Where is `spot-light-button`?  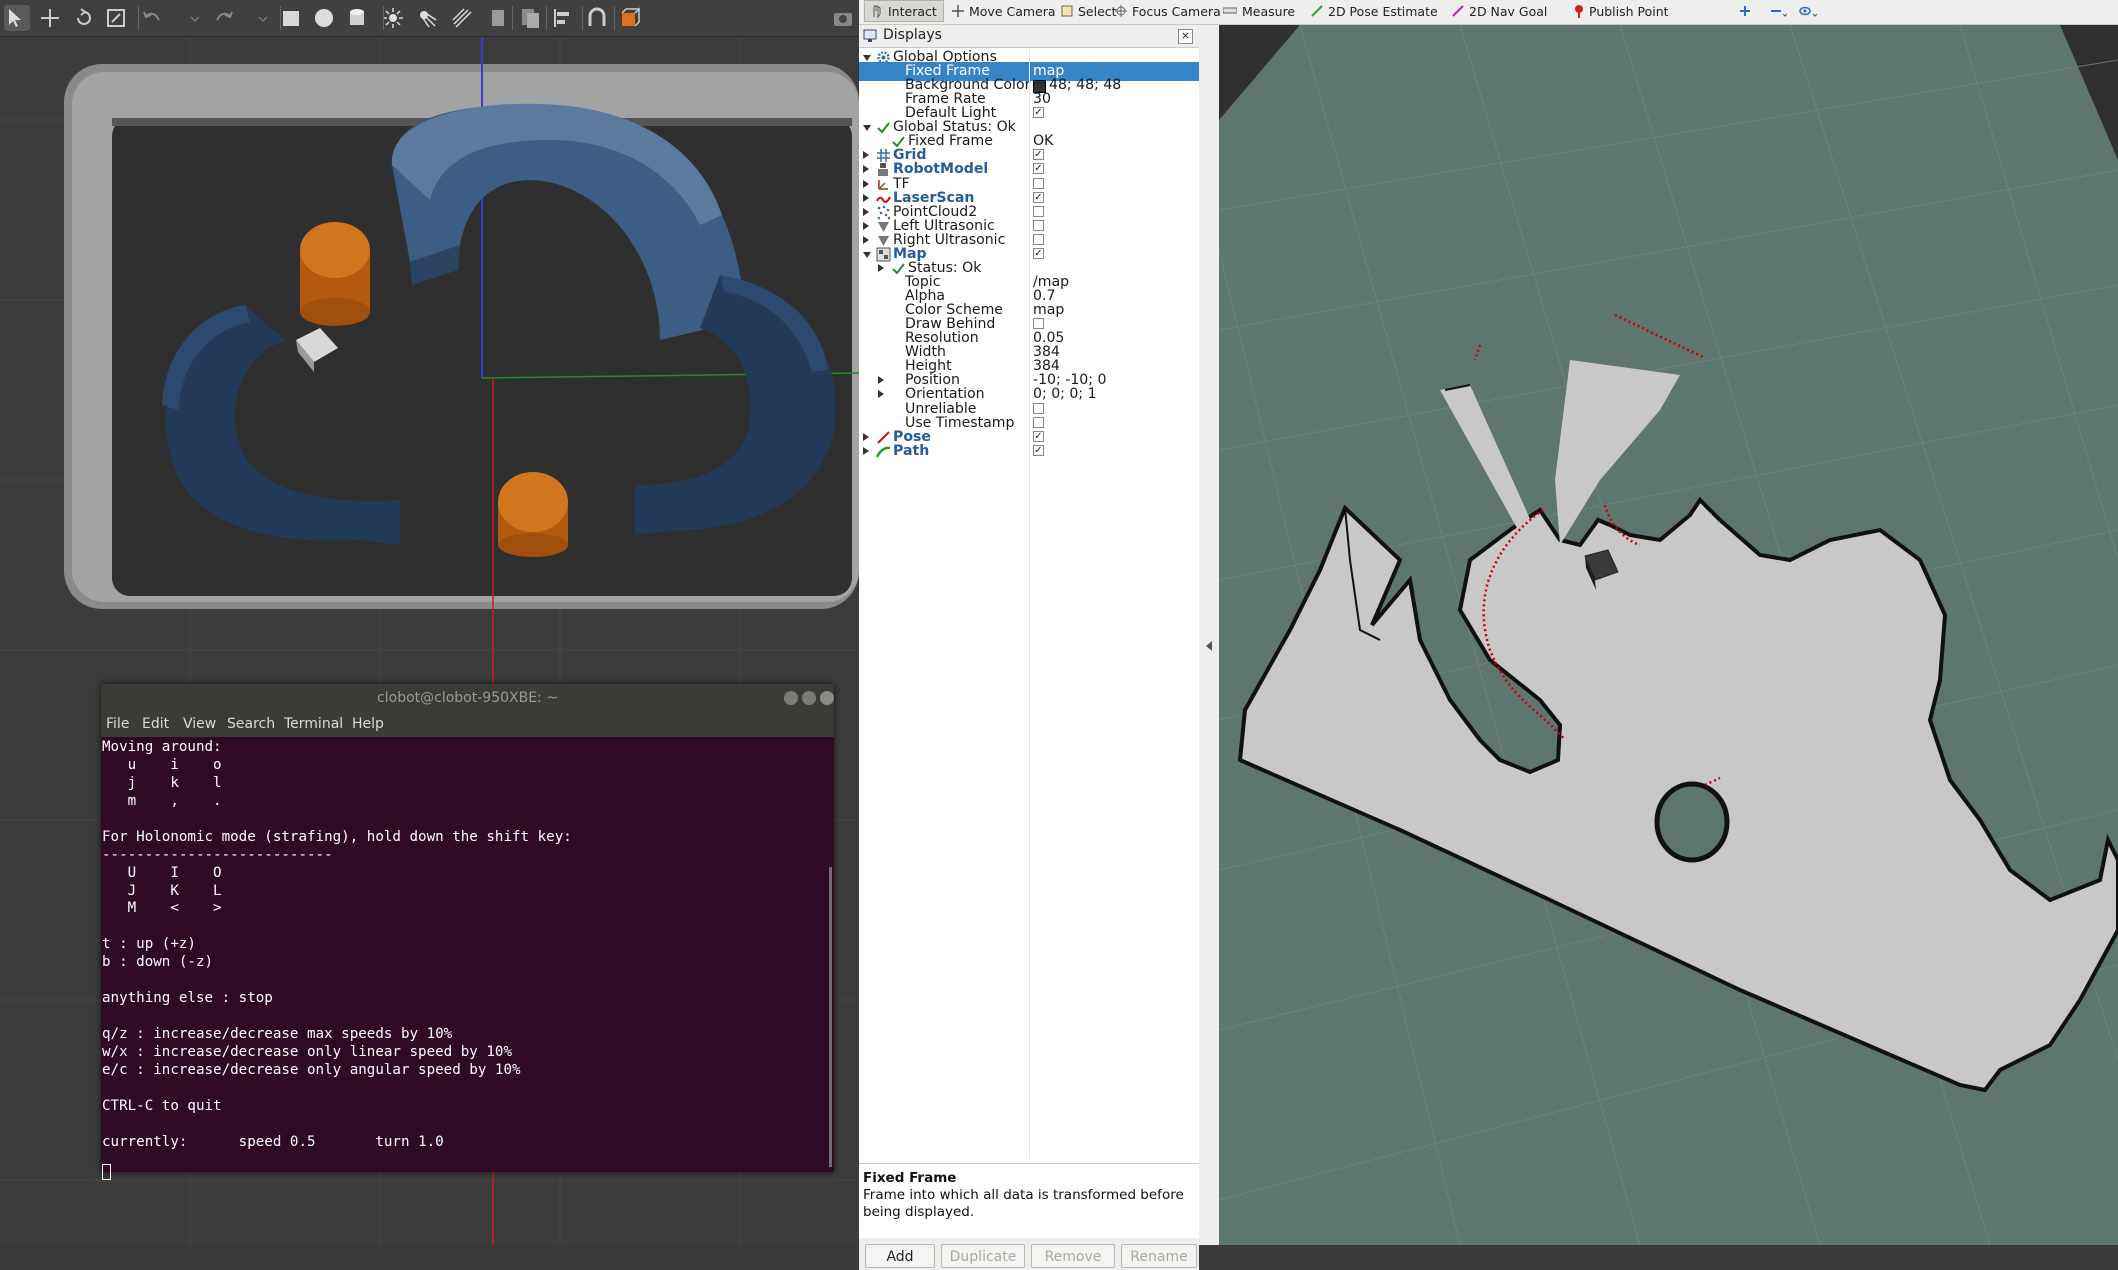
spot-light-button is located at coordinates (427, 18).